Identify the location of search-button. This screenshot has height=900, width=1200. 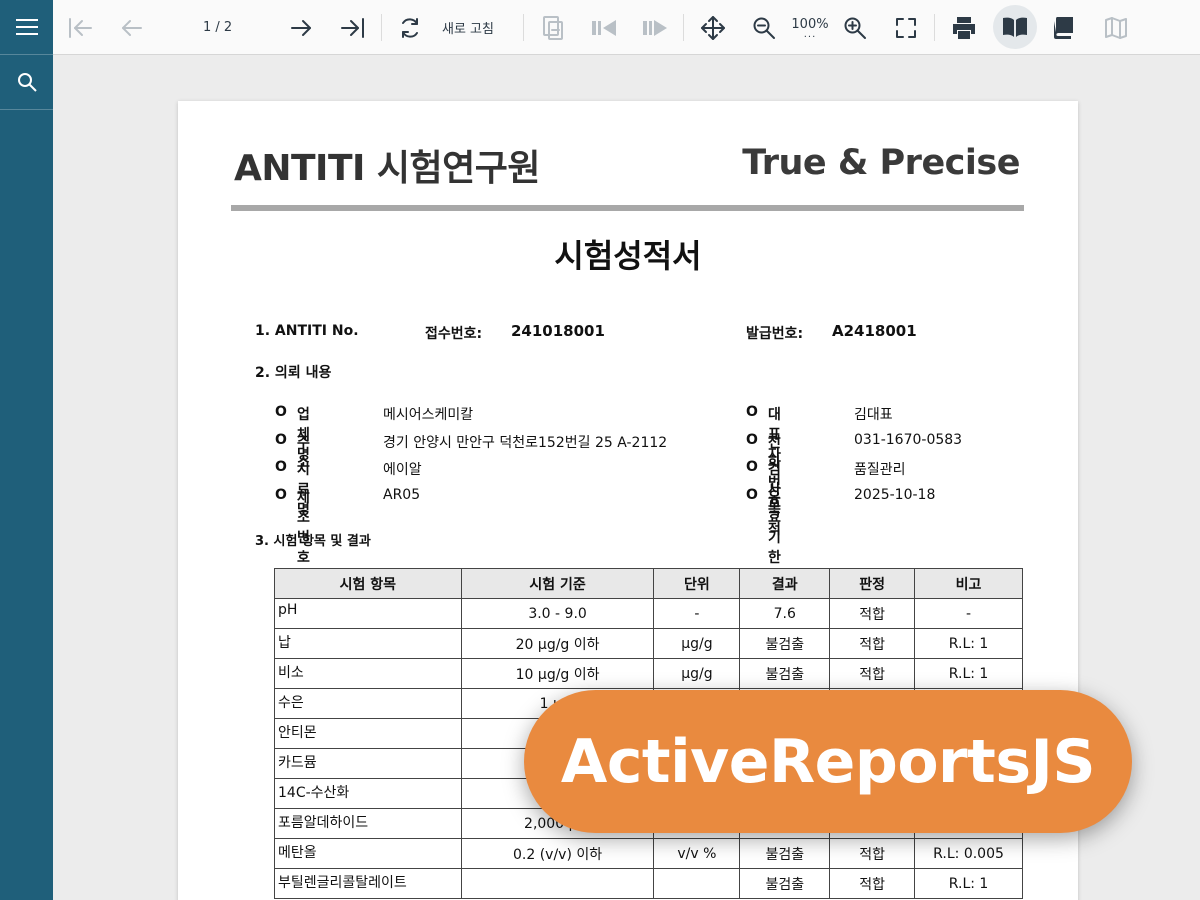
(26, 82).